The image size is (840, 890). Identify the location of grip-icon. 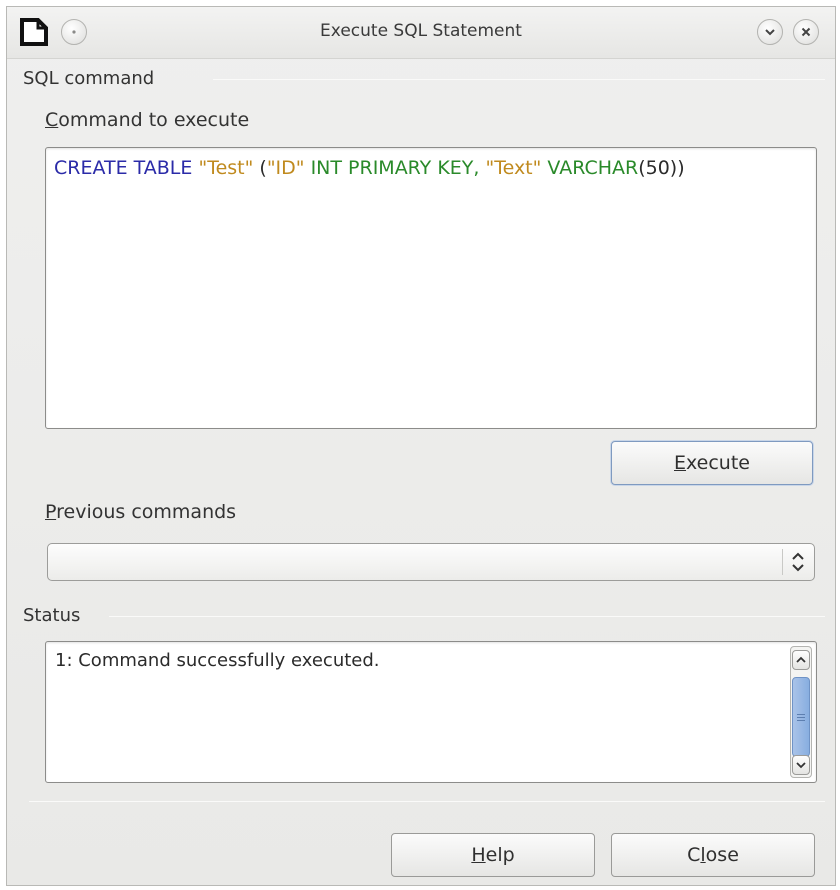
(801, 717).